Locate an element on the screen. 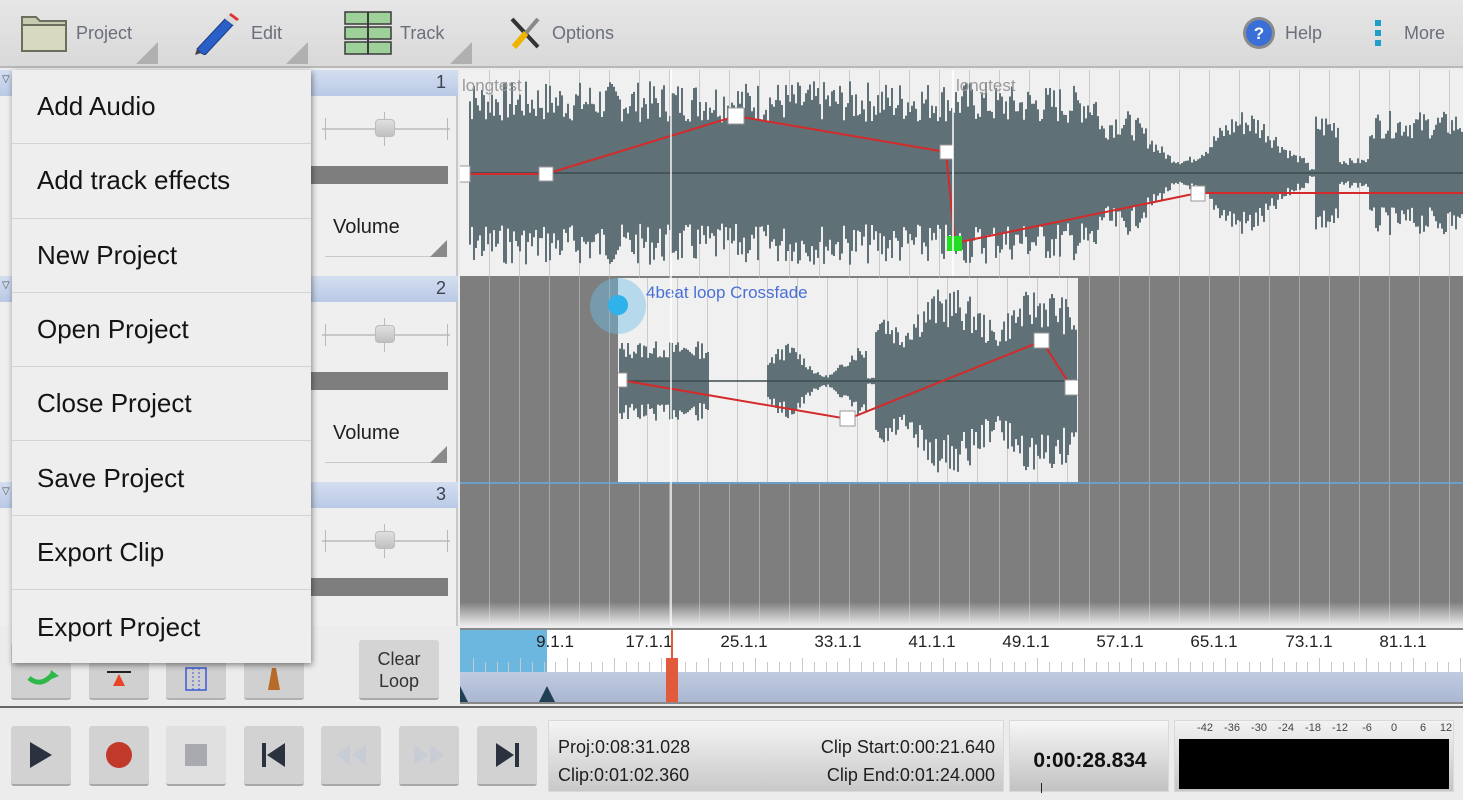 This screenshot has width=1463, height=800. fast-forward-button is located at coordinates (429, 756).